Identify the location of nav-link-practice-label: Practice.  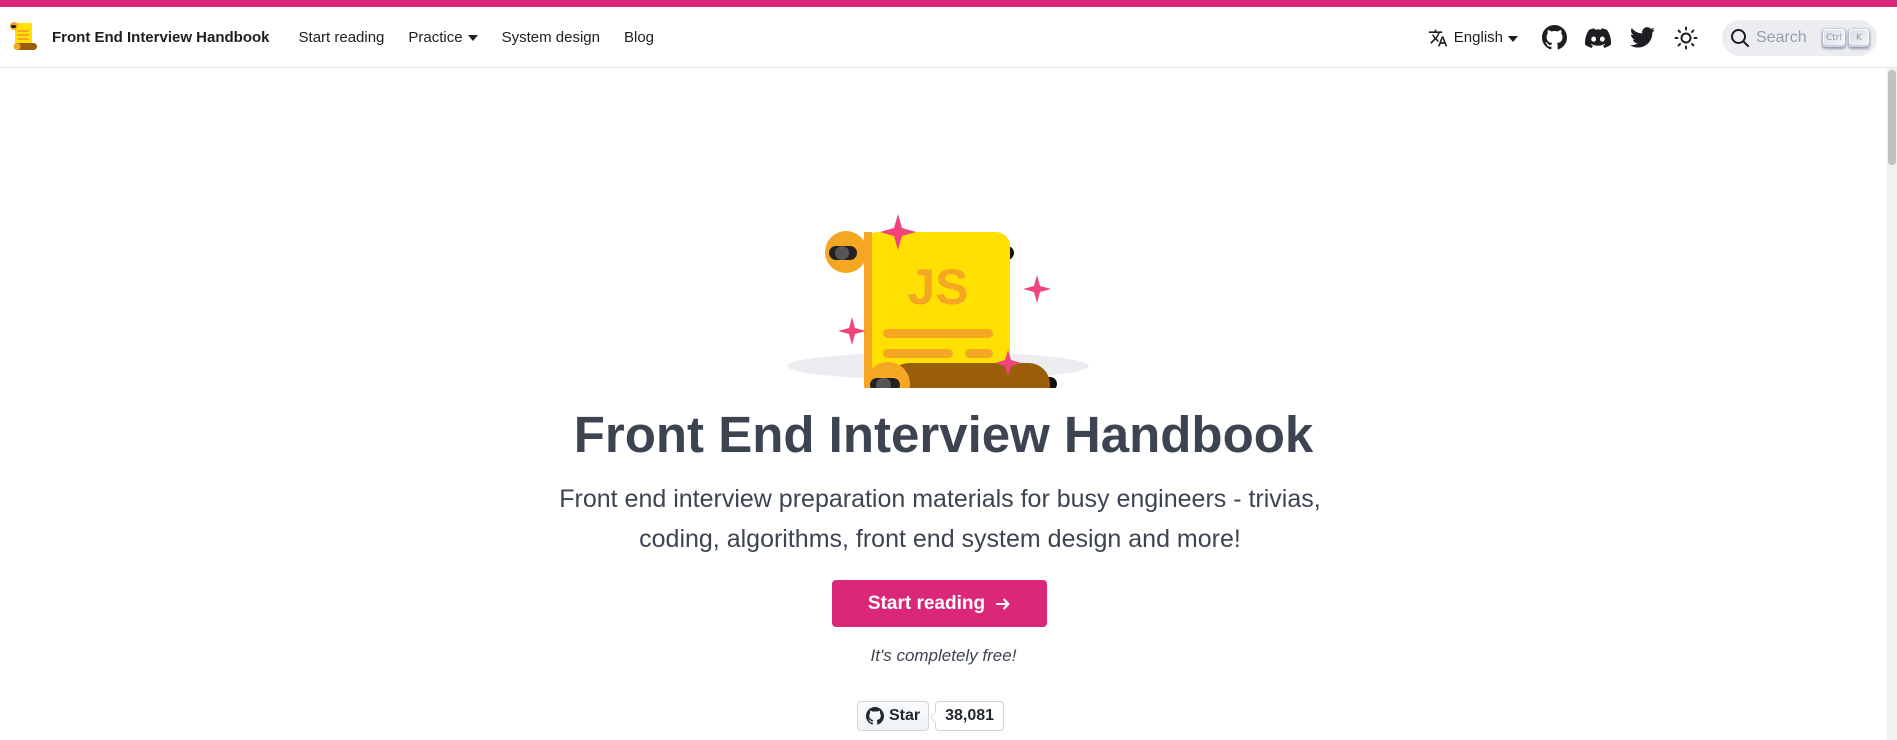
(435, 37).